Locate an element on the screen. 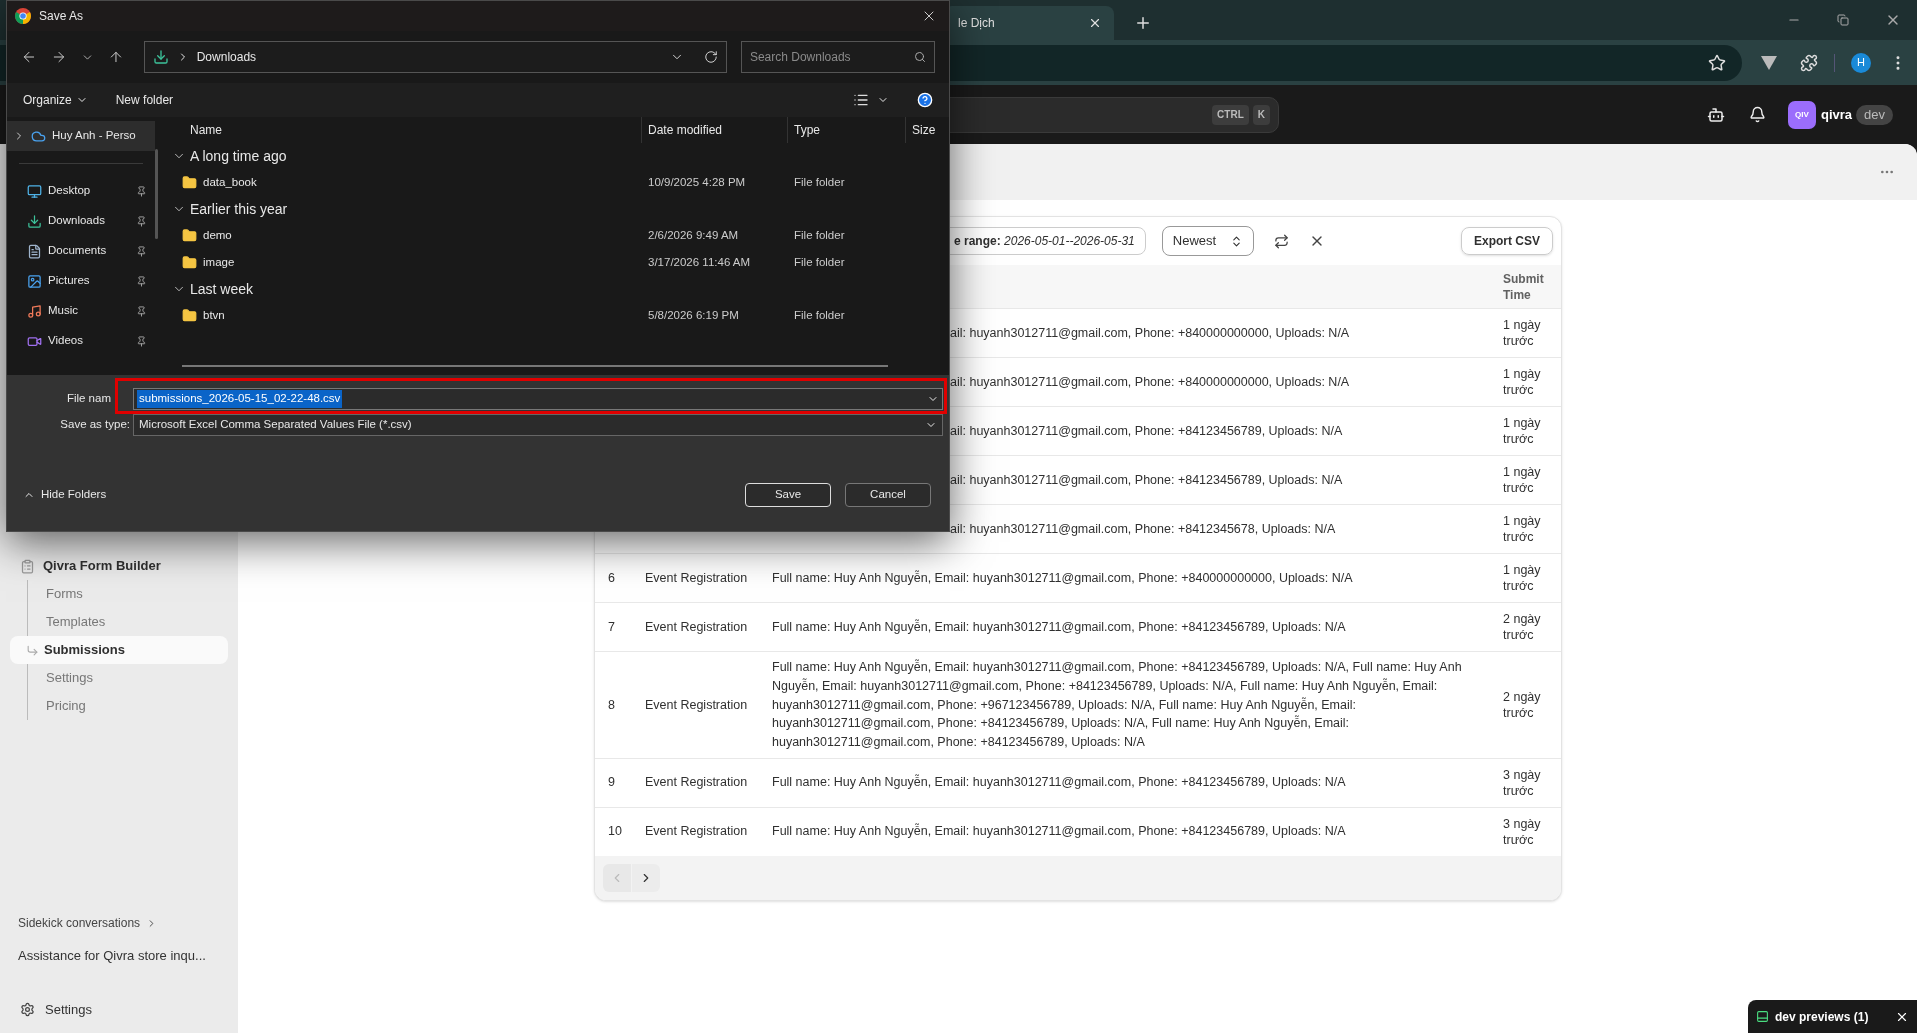 Image resolution: width=1917 pixels, height=1033 pixels. corner-arrow-icon is located at coordinates (32, 650).